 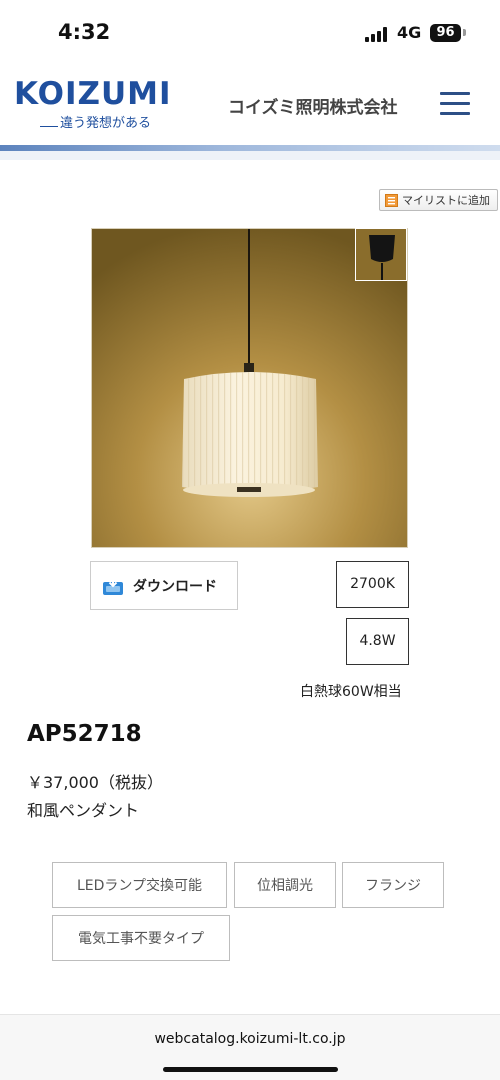 I want to click on site-header: KOIZUMI 違う発想がある コイズミ照明株式会社, so click(x=250, y=106).